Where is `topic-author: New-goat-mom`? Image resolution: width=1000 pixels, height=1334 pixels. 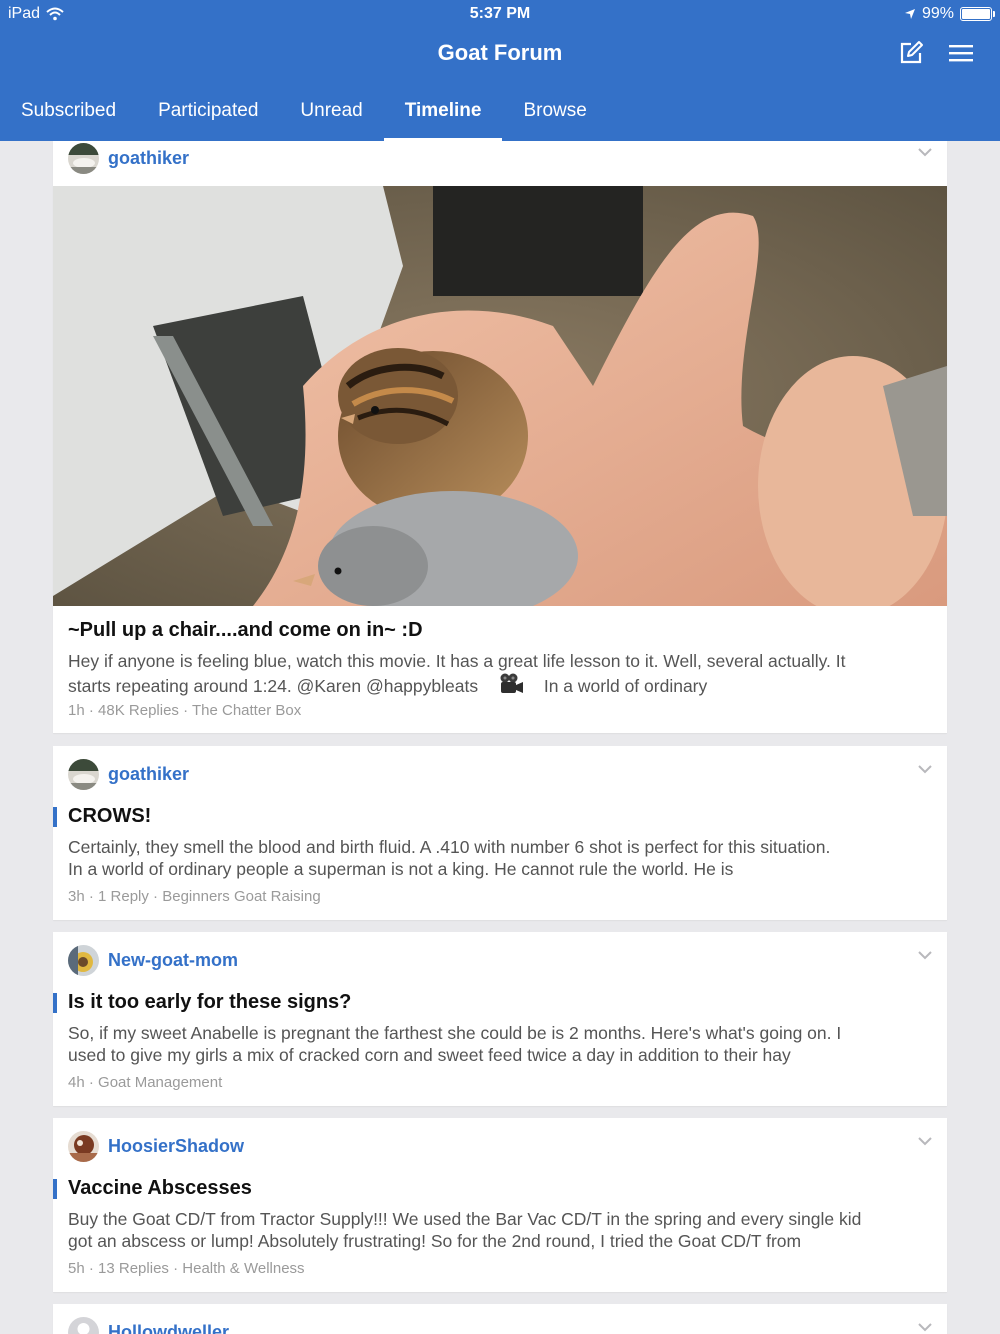
topic-author: New-goat-mom is located at coordinates (153, 960).